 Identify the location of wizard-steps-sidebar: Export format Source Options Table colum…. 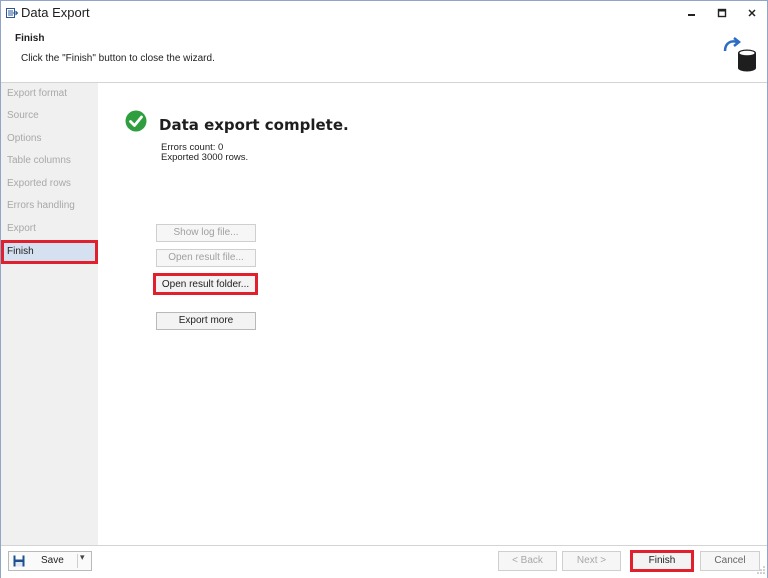
(49, 314).